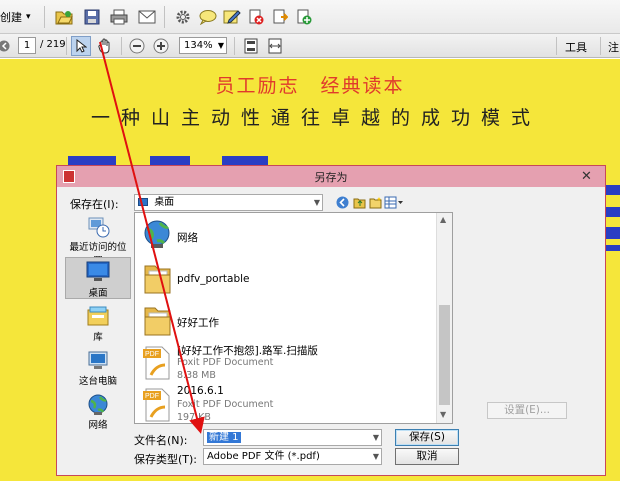 Image resolution: width=620 pixels, height=481 pixels. What do you see at coordinates (152, 237) in the screenshot?
I see `annotation-arrow` at bounding box center [152, 237].